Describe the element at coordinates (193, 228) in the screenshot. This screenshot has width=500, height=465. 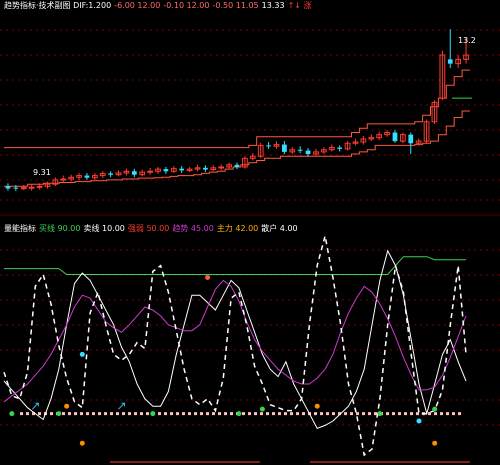
I see `indicator-header-item: 趋势 45.00` at that location.